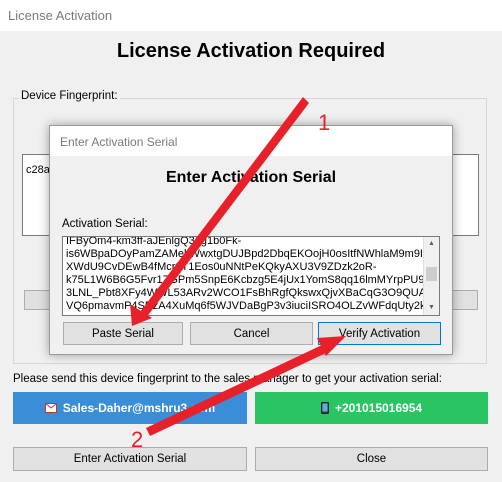  I want to click on serial-line: IFByOm4-km3ff-aJEnlgQ31g1b0Fk-, so click(154, 241).